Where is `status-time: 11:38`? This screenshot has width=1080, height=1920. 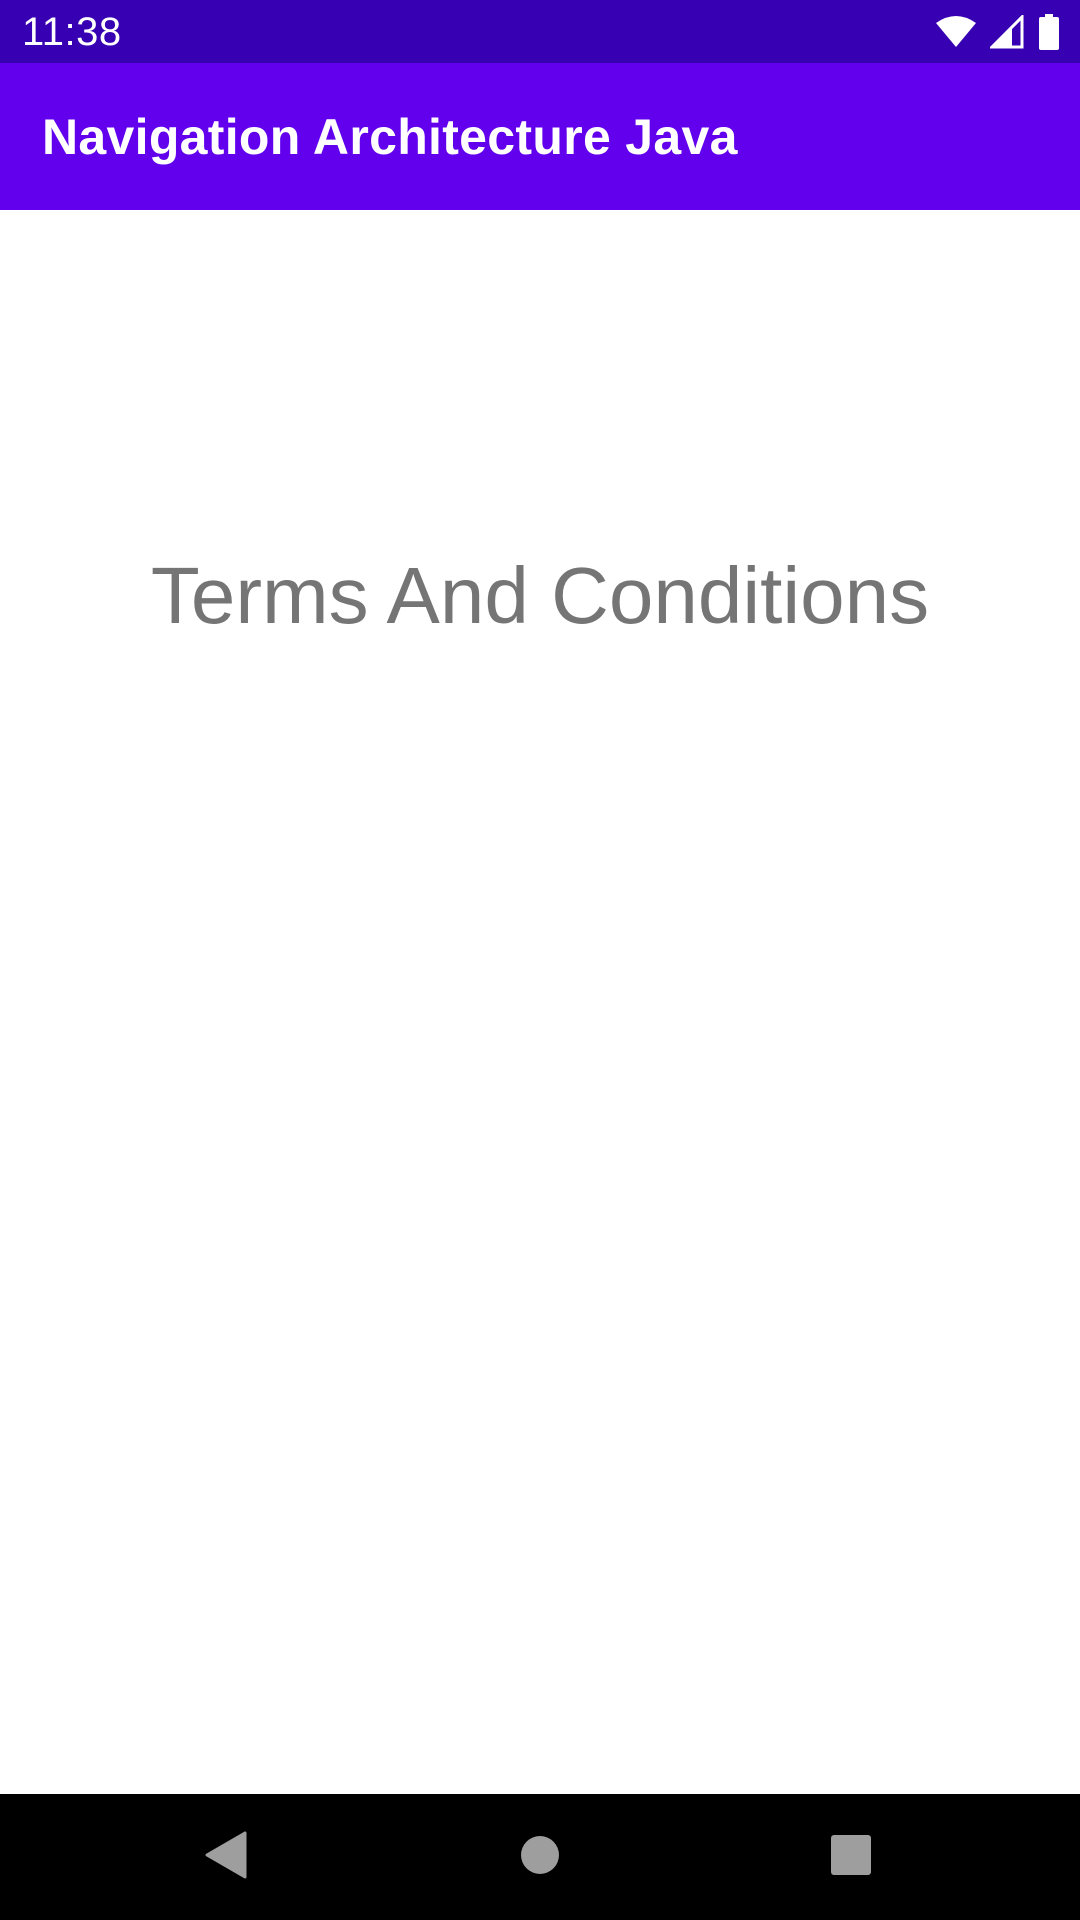
status-time: 11:38 is located at coordinates (72, 32).